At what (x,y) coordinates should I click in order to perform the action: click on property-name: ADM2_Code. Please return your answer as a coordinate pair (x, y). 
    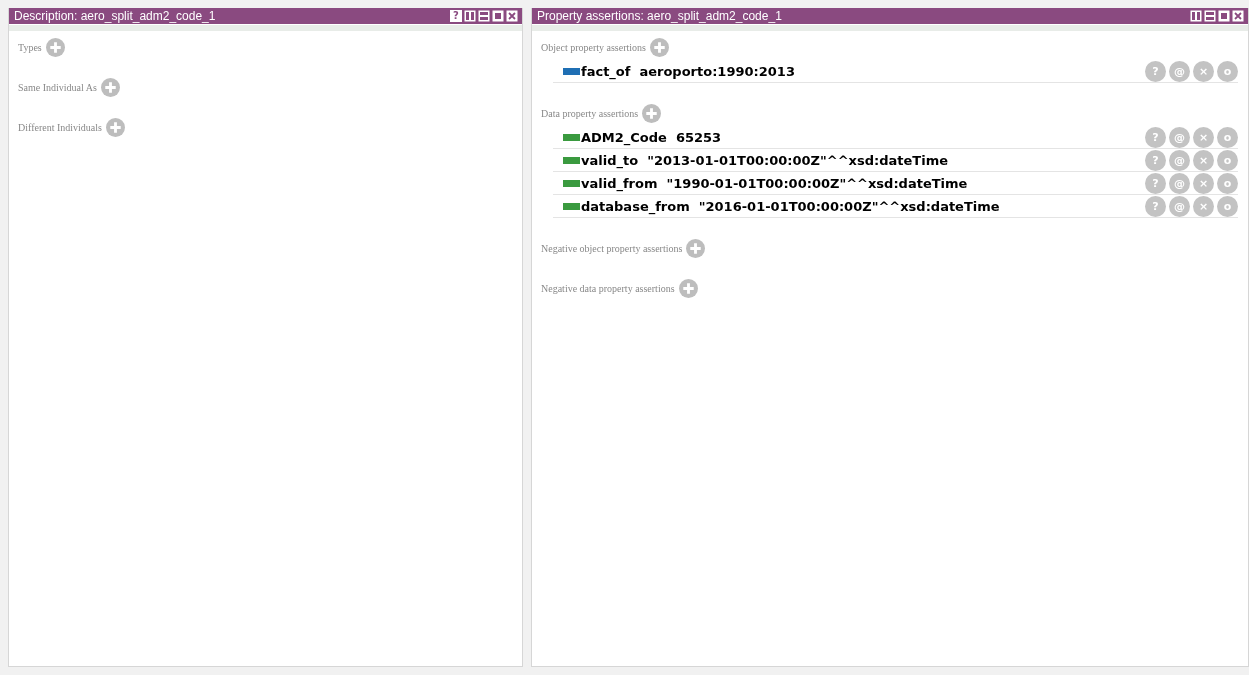
    Looking at the image, I should click on (624, 137).